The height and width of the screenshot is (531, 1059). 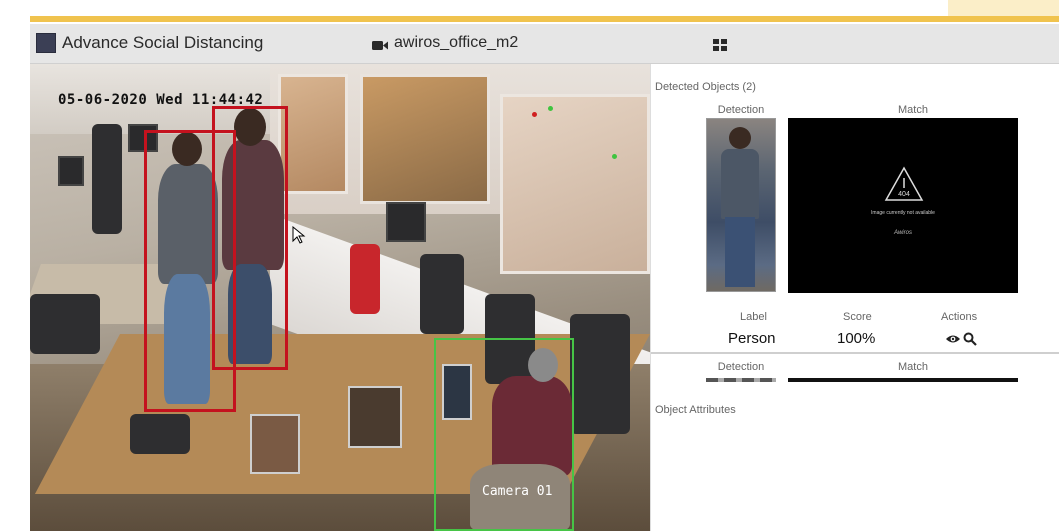 I want to click on panel-divider, so click(x=855, y=353).